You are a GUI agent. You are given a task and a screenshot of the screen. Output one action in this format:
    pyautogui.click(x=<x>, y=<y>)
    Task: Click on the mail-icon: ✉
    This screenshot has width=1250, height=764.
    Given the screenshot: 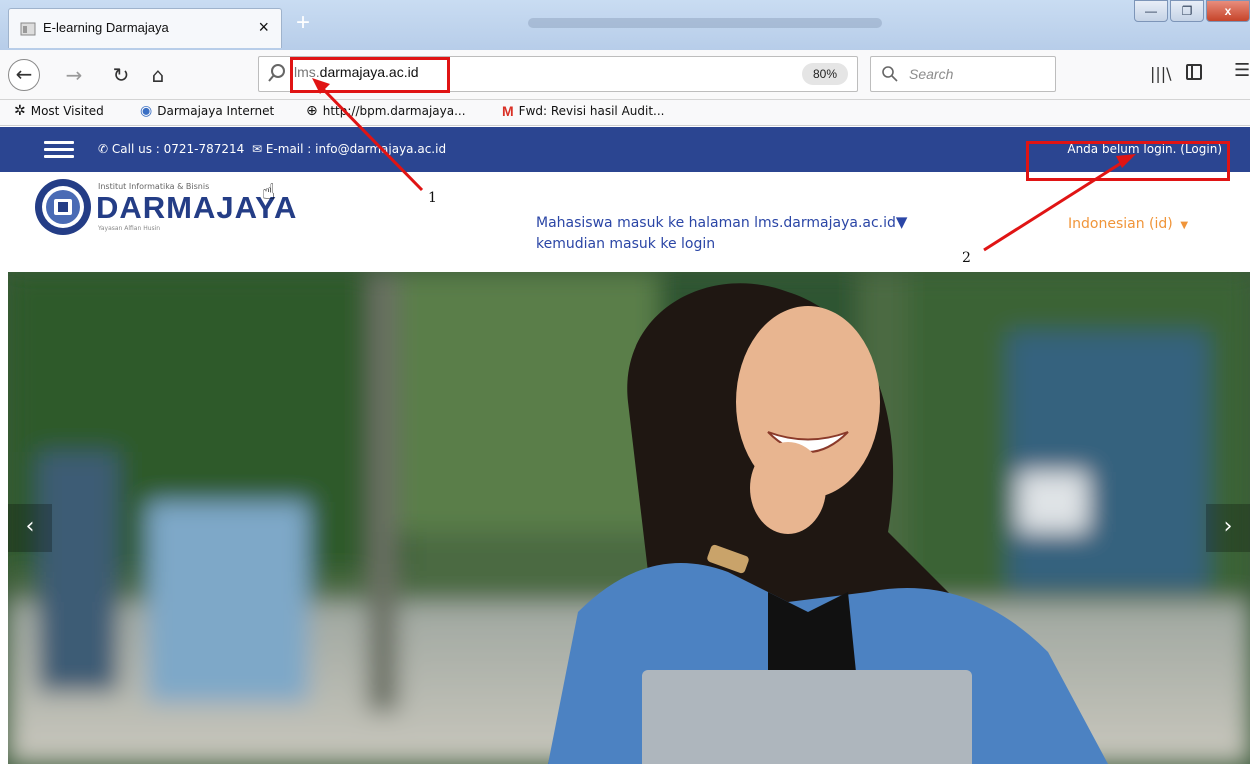 What is the action you would take?
    pyautogui.click(x=257, y=149)
    